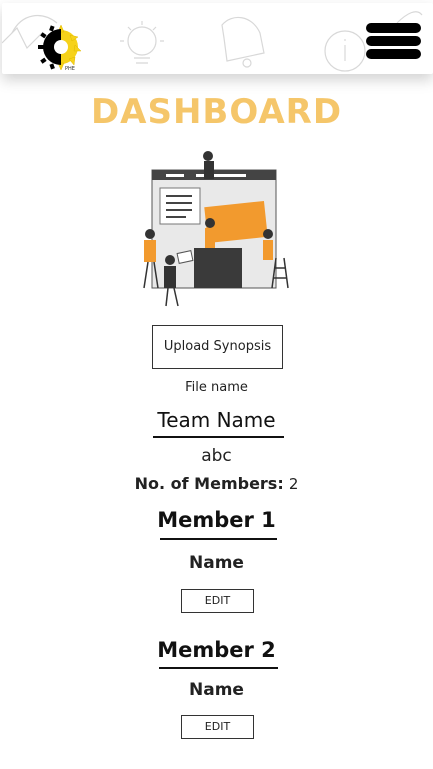 Image resolution: width=433 pixels, height=769 pixels. Describe the element at coordinates (216, 520) in the screenshot. I see `member-1-heading: Member 1` at that location.